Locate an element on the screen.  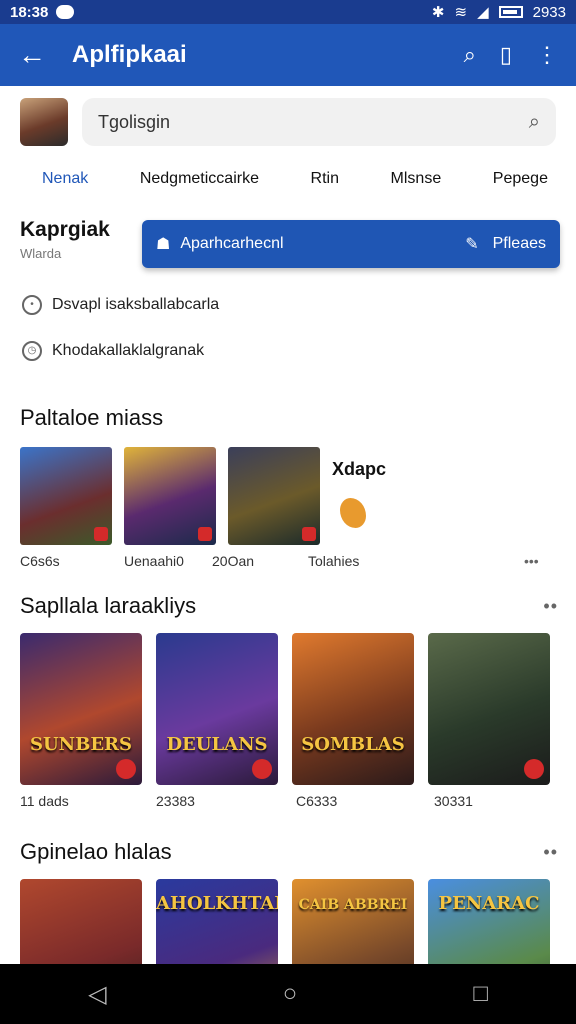
status-icons: ✱ ≋ ◢ 2933 is located at coordinates (498, 12).